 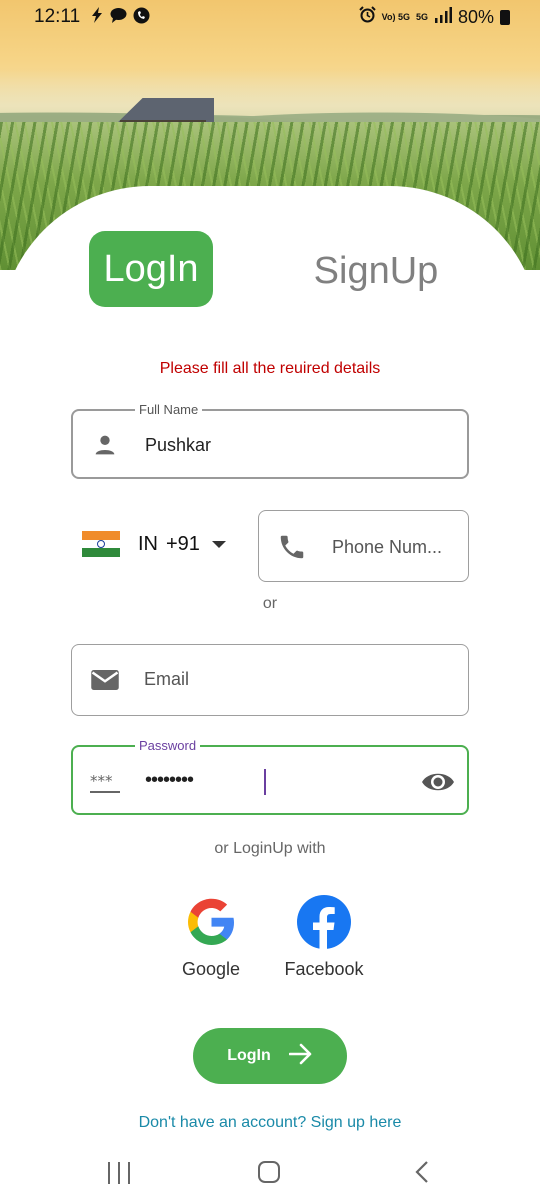 I want to click on signal-icon, so click(x=443, y=17).